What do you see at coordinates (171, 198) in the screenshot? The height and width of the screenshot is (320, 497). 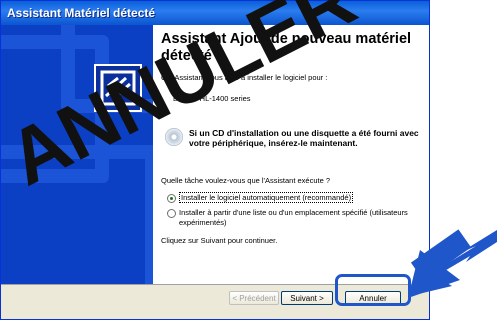 I see `auto-install-radio` at bounding box center [171, 198].